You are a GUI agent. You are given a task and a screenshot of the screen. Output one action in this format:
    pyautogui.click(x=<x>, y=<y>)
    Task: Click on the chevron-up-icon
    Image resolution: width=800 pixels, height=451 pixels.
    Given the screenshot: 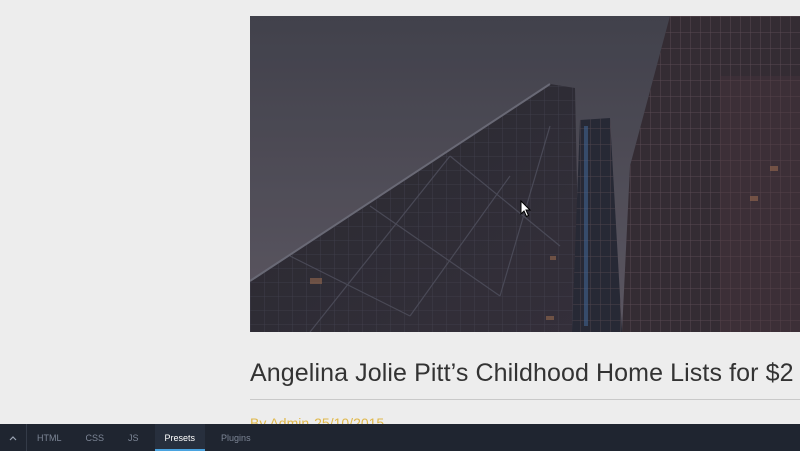 What is the action you would take?
    pyautogui.click(x=13, y=437)
    